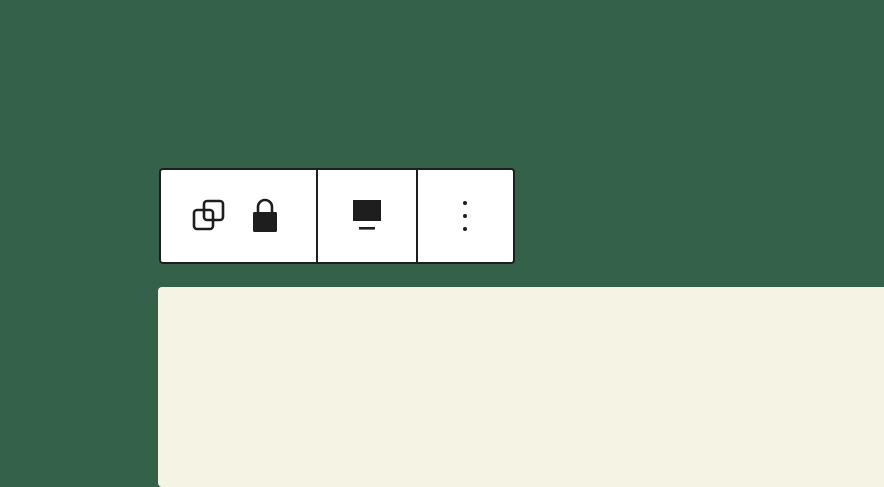 This screenshot has width=884, height=487. I want to click on desktop-icon, so click(366, 215).